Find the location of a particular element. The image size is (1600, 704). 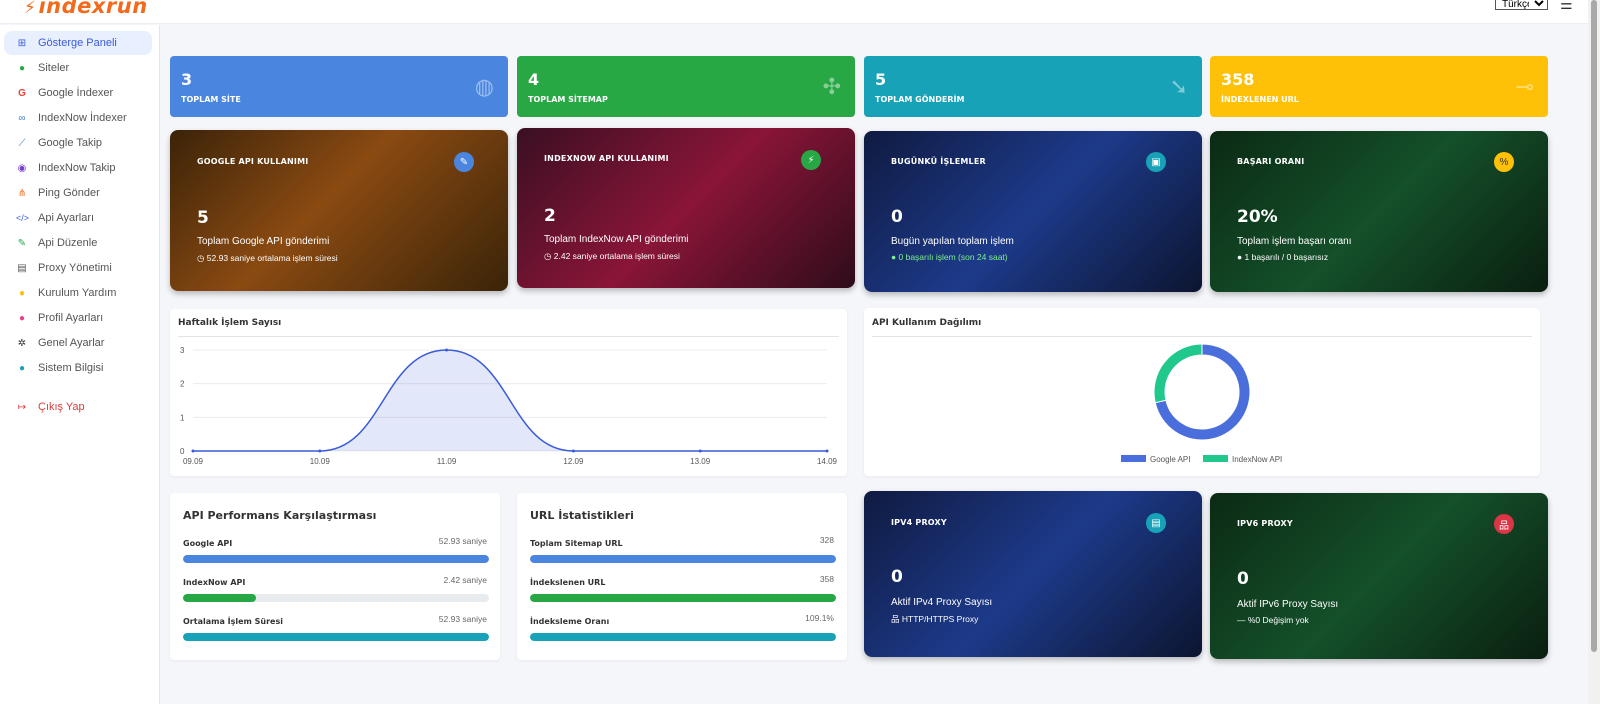

sidebar-item-sites: ● Siteler is located at coordinates (78, 68).